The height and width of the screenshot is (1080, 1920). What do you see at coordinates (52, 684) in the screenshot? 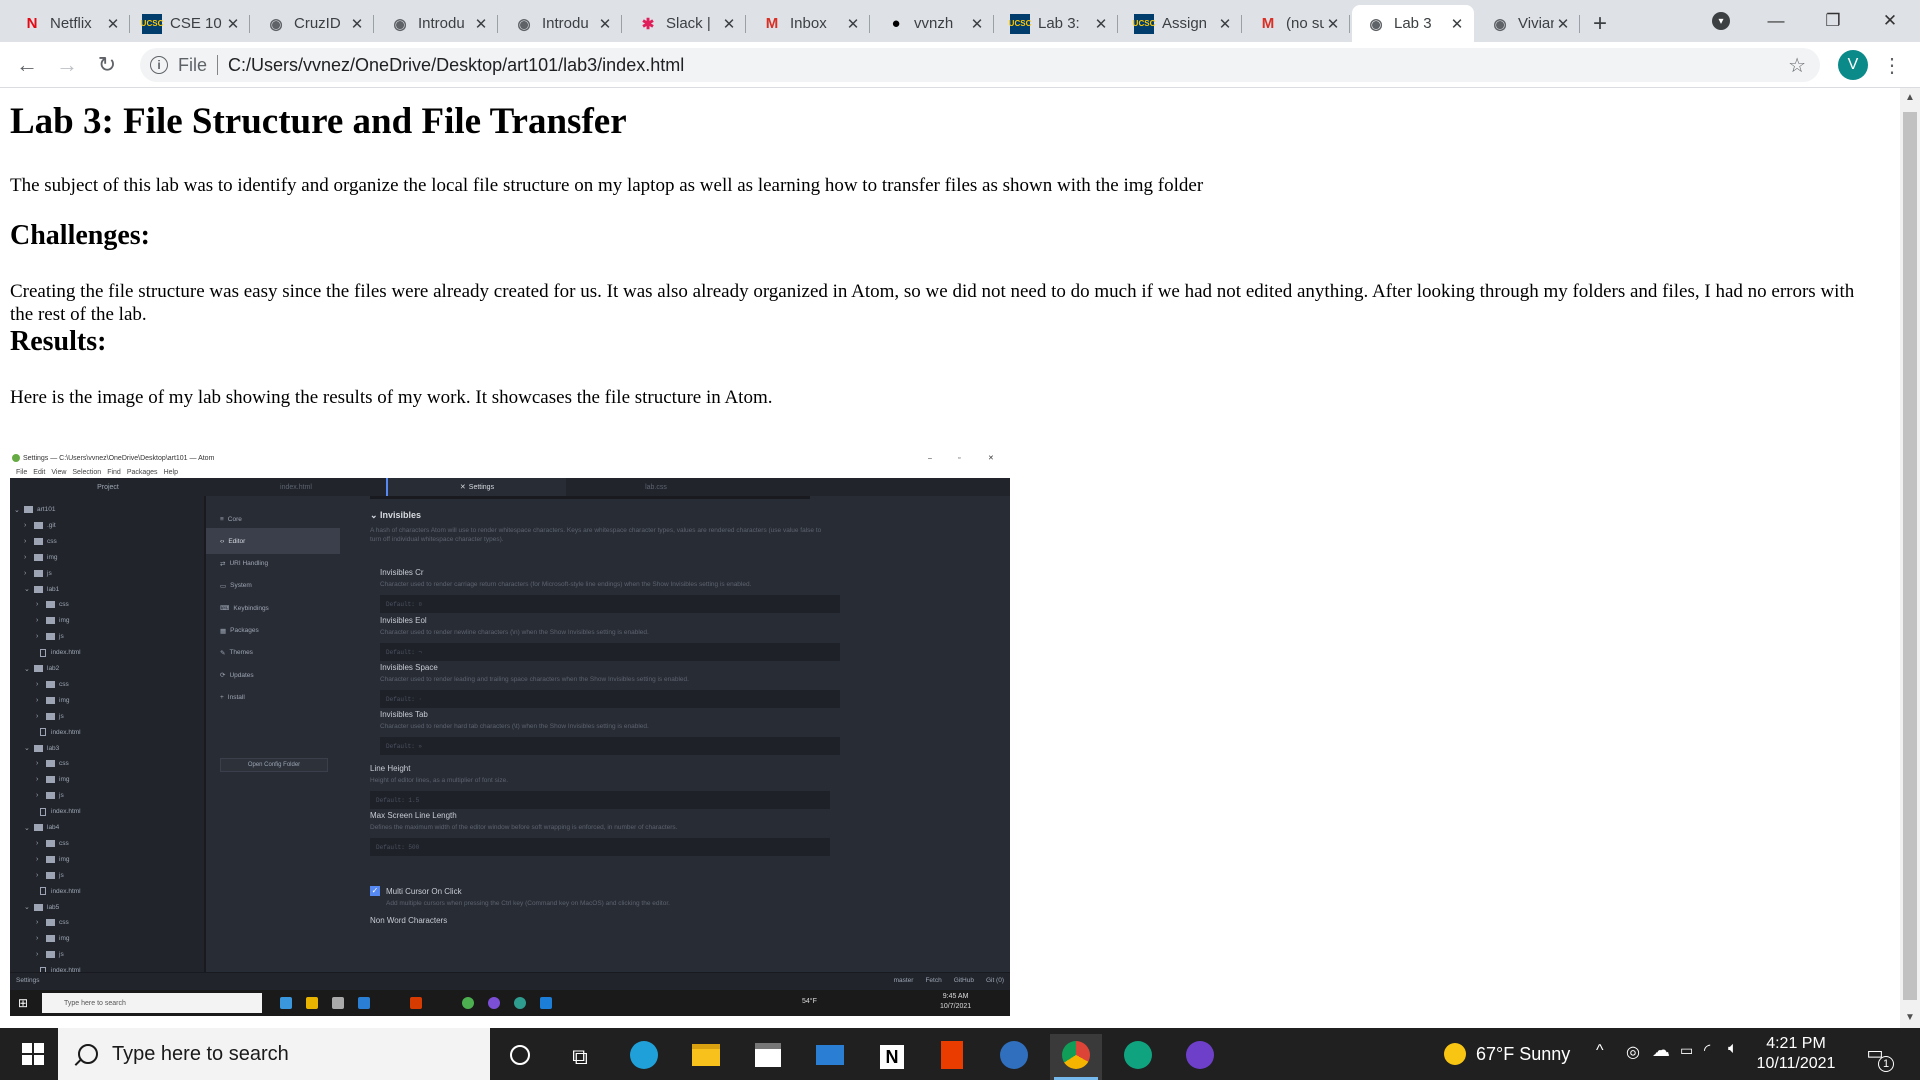
I see `atom-tree-item: › css` at bounding box center [52, 684].